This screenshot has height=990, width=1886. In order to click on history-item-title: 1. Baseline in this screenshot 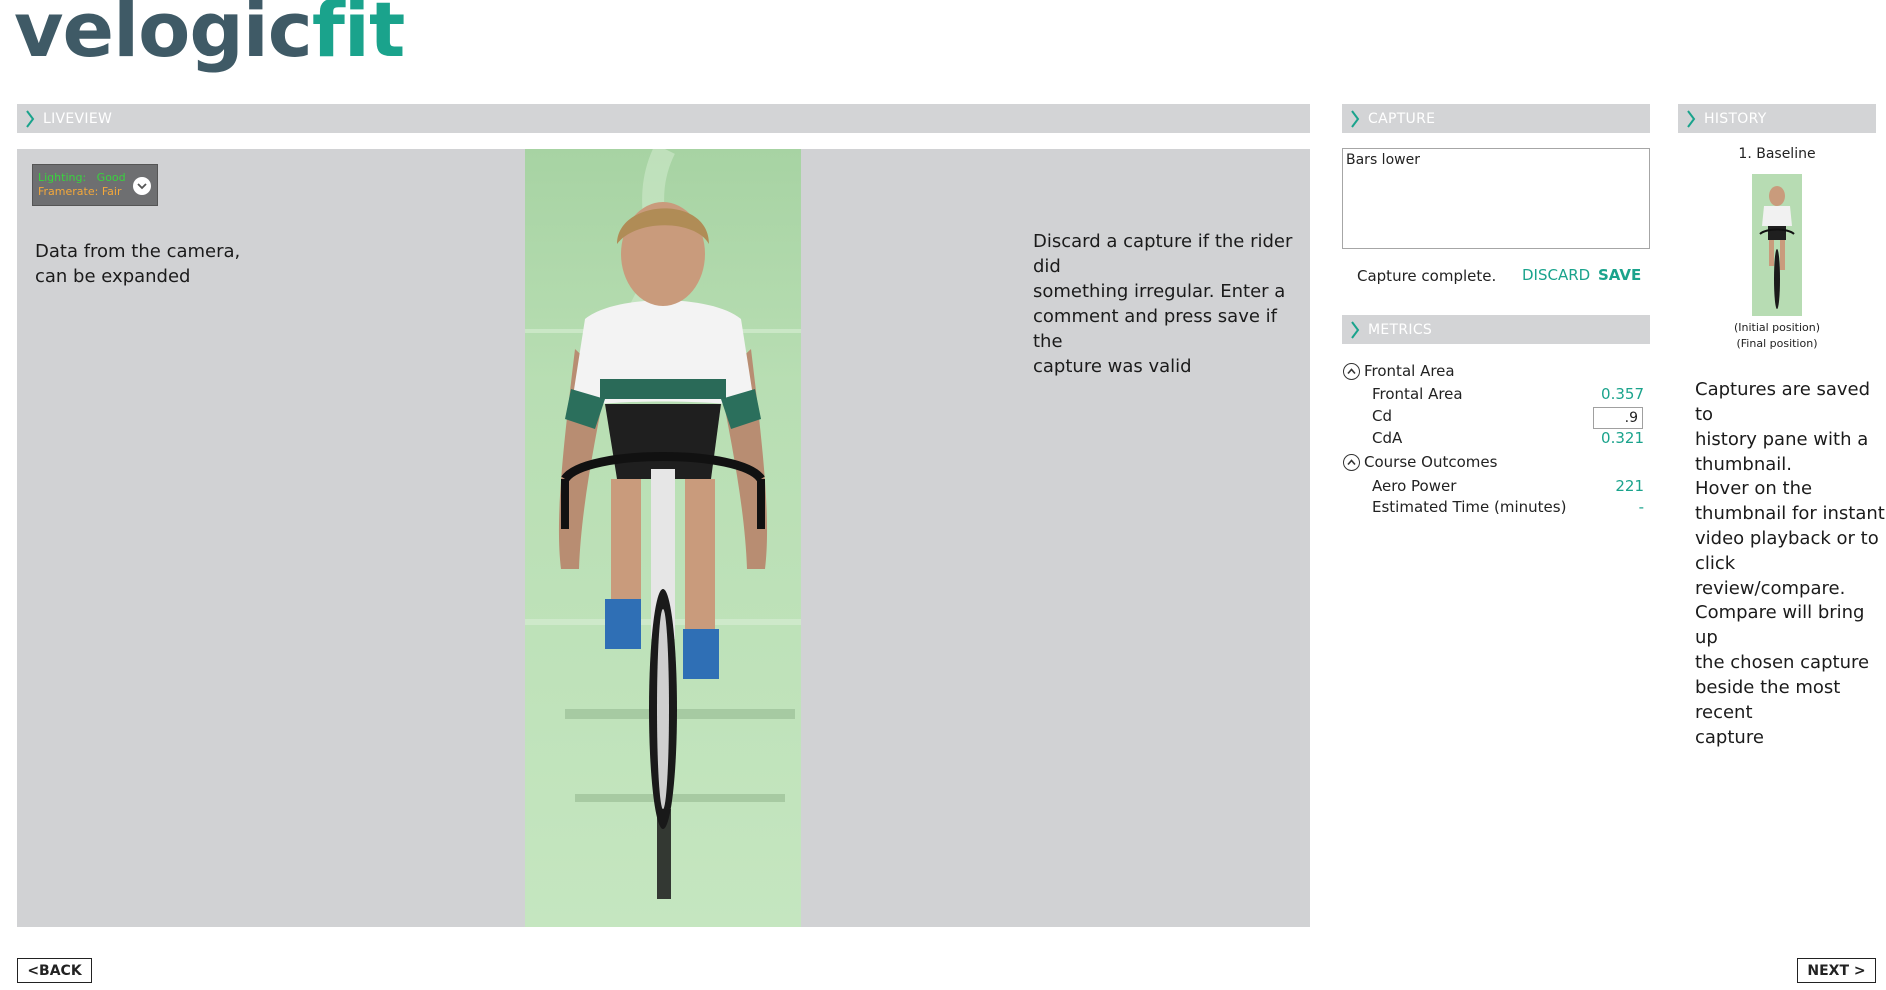, I will do `click(1777, 154)`.